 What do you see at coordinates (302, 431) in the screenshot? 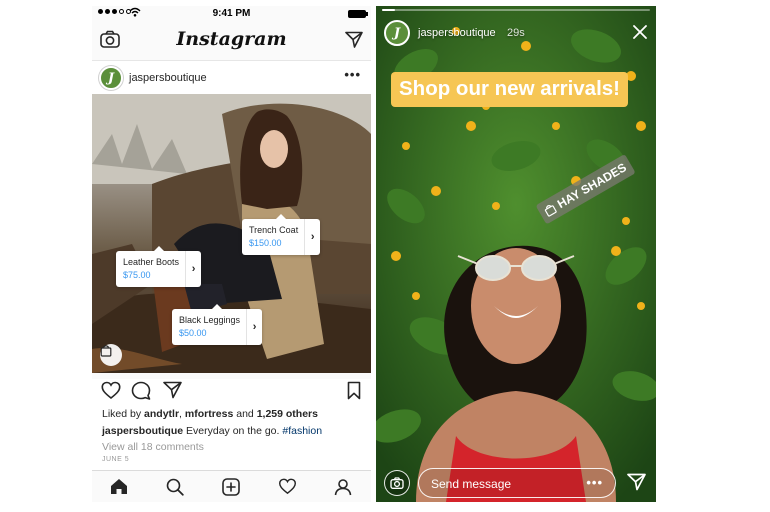
I see `caption-hashtag: #fashion` at bounding box center [302, 431].